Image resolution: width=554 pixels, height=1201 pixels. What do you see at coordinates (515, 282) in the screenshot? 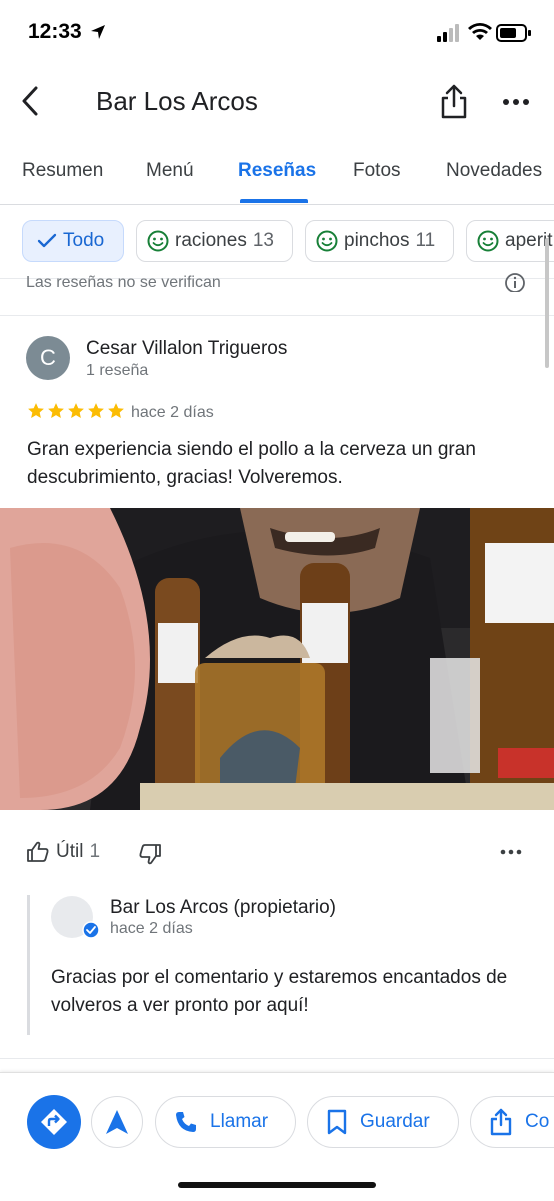
I see `info-icon` at bounding box center [515, 282].